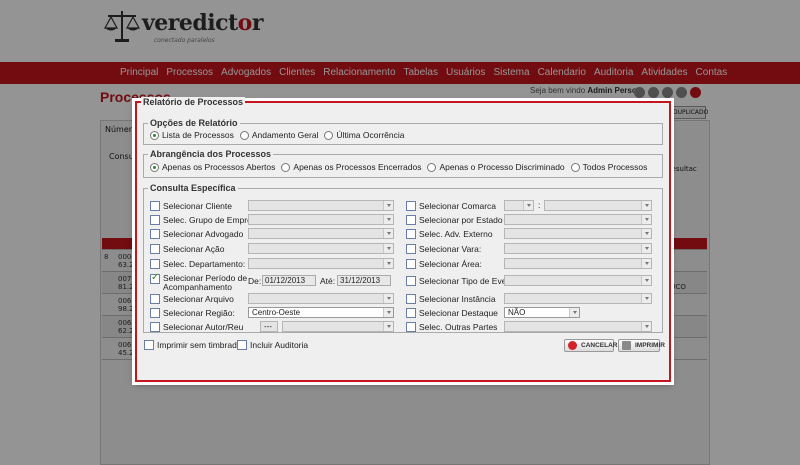 The width and height of the screenshot is (800, 465). What do you see at coordinates (321, 219) in the screenshot?
I see `grupo-select` at bounding box center [321, 219].